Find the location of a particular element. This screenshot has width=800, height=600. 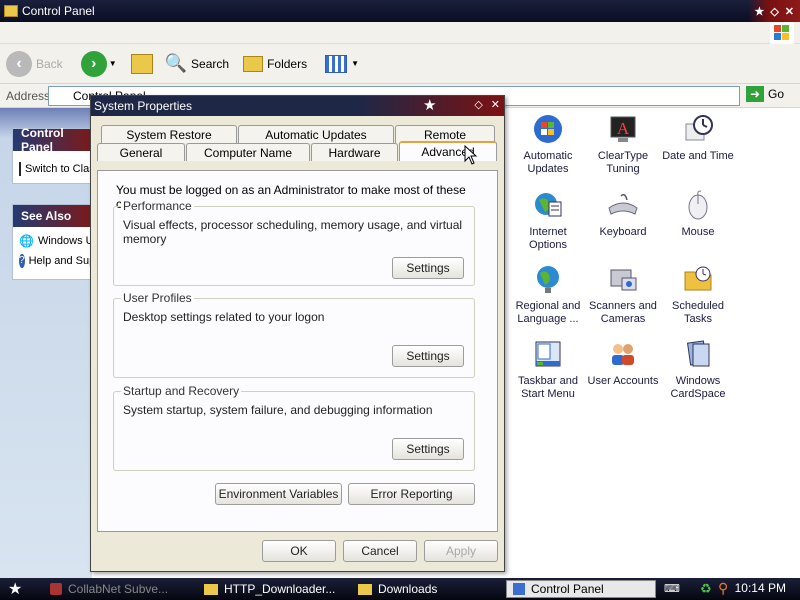

window-controls: ★ ◇ ✕ is located at coordinates (774, 11).